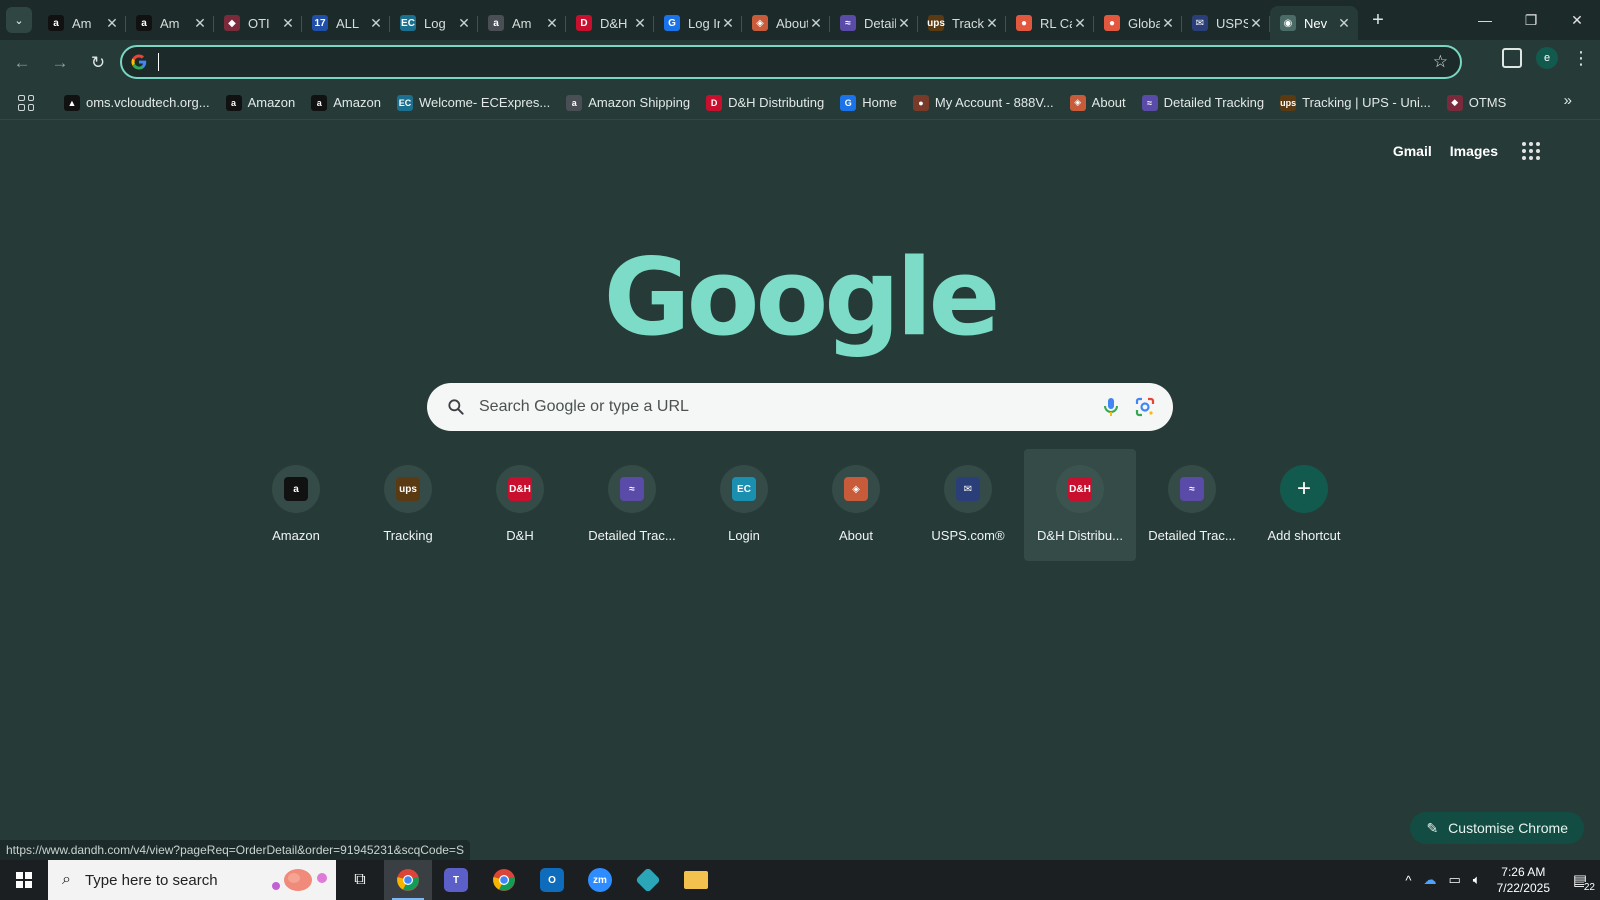  I want to click on taskbar-search: ⌕ Type here to search, so click(192, 880).